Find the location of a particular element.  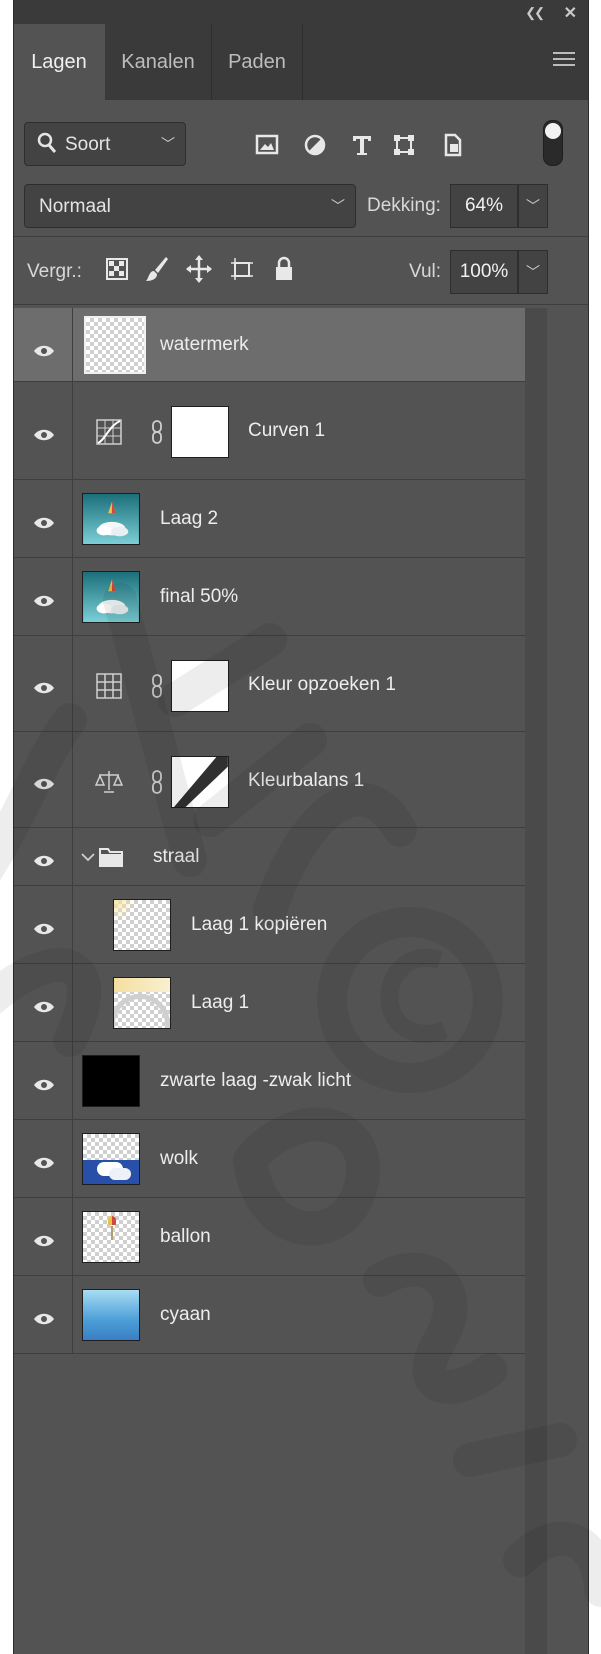

layer-row: Curven 1 is located at coordinates (269, 431).